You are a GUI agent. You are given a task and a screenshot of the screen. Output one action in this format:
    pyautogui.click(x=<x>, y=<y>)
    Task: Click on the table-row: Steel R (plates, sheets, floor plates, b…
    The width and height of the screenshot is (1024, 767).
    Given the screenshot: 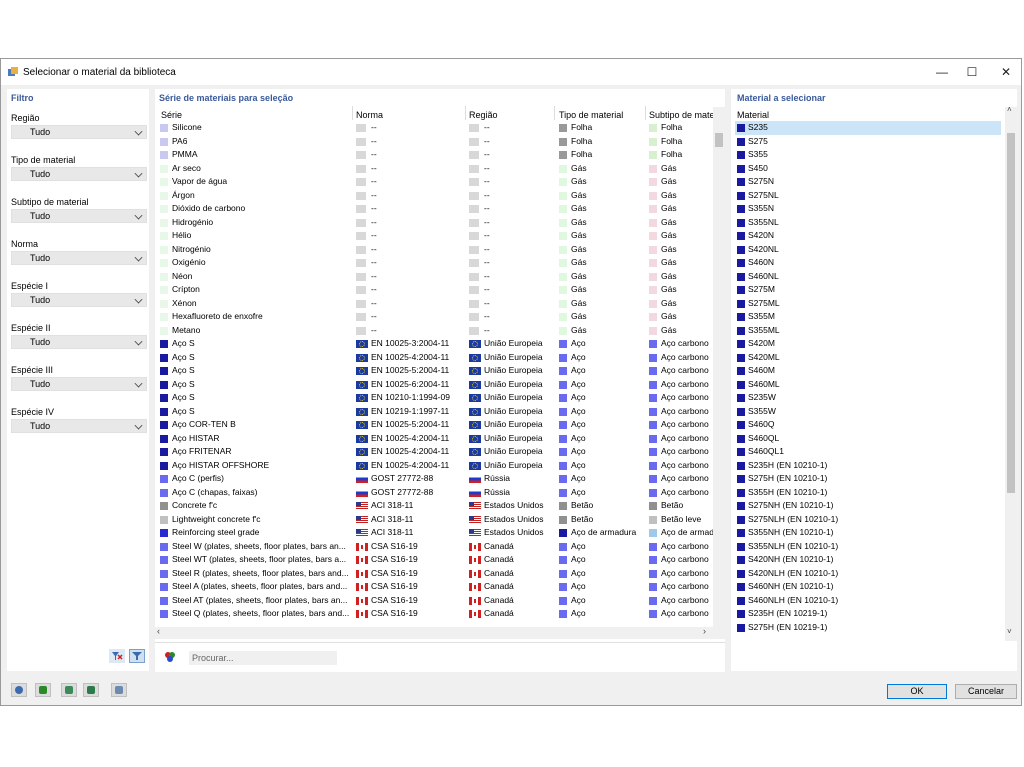 What is the action you would take?
    pyautogui.click(x=433, y=574)
    